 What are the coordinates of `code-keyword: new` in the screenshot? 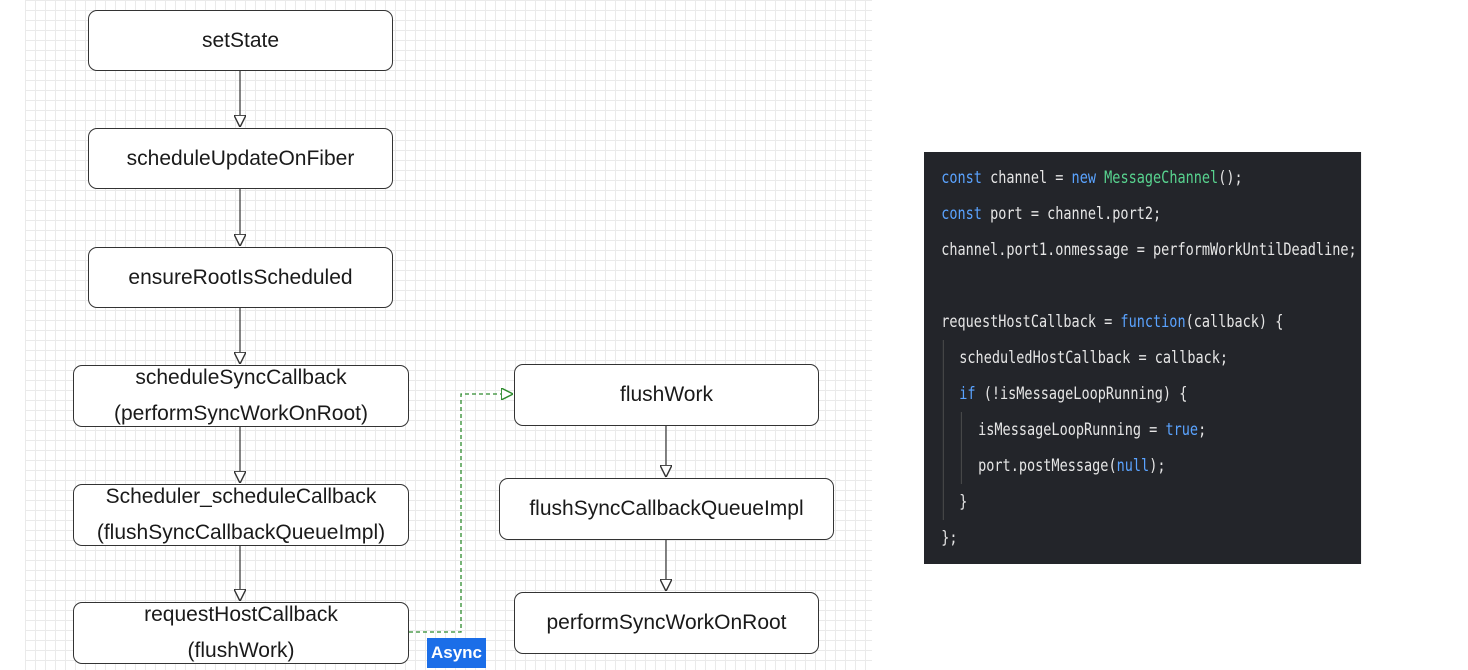 It's located at (1084, 177).